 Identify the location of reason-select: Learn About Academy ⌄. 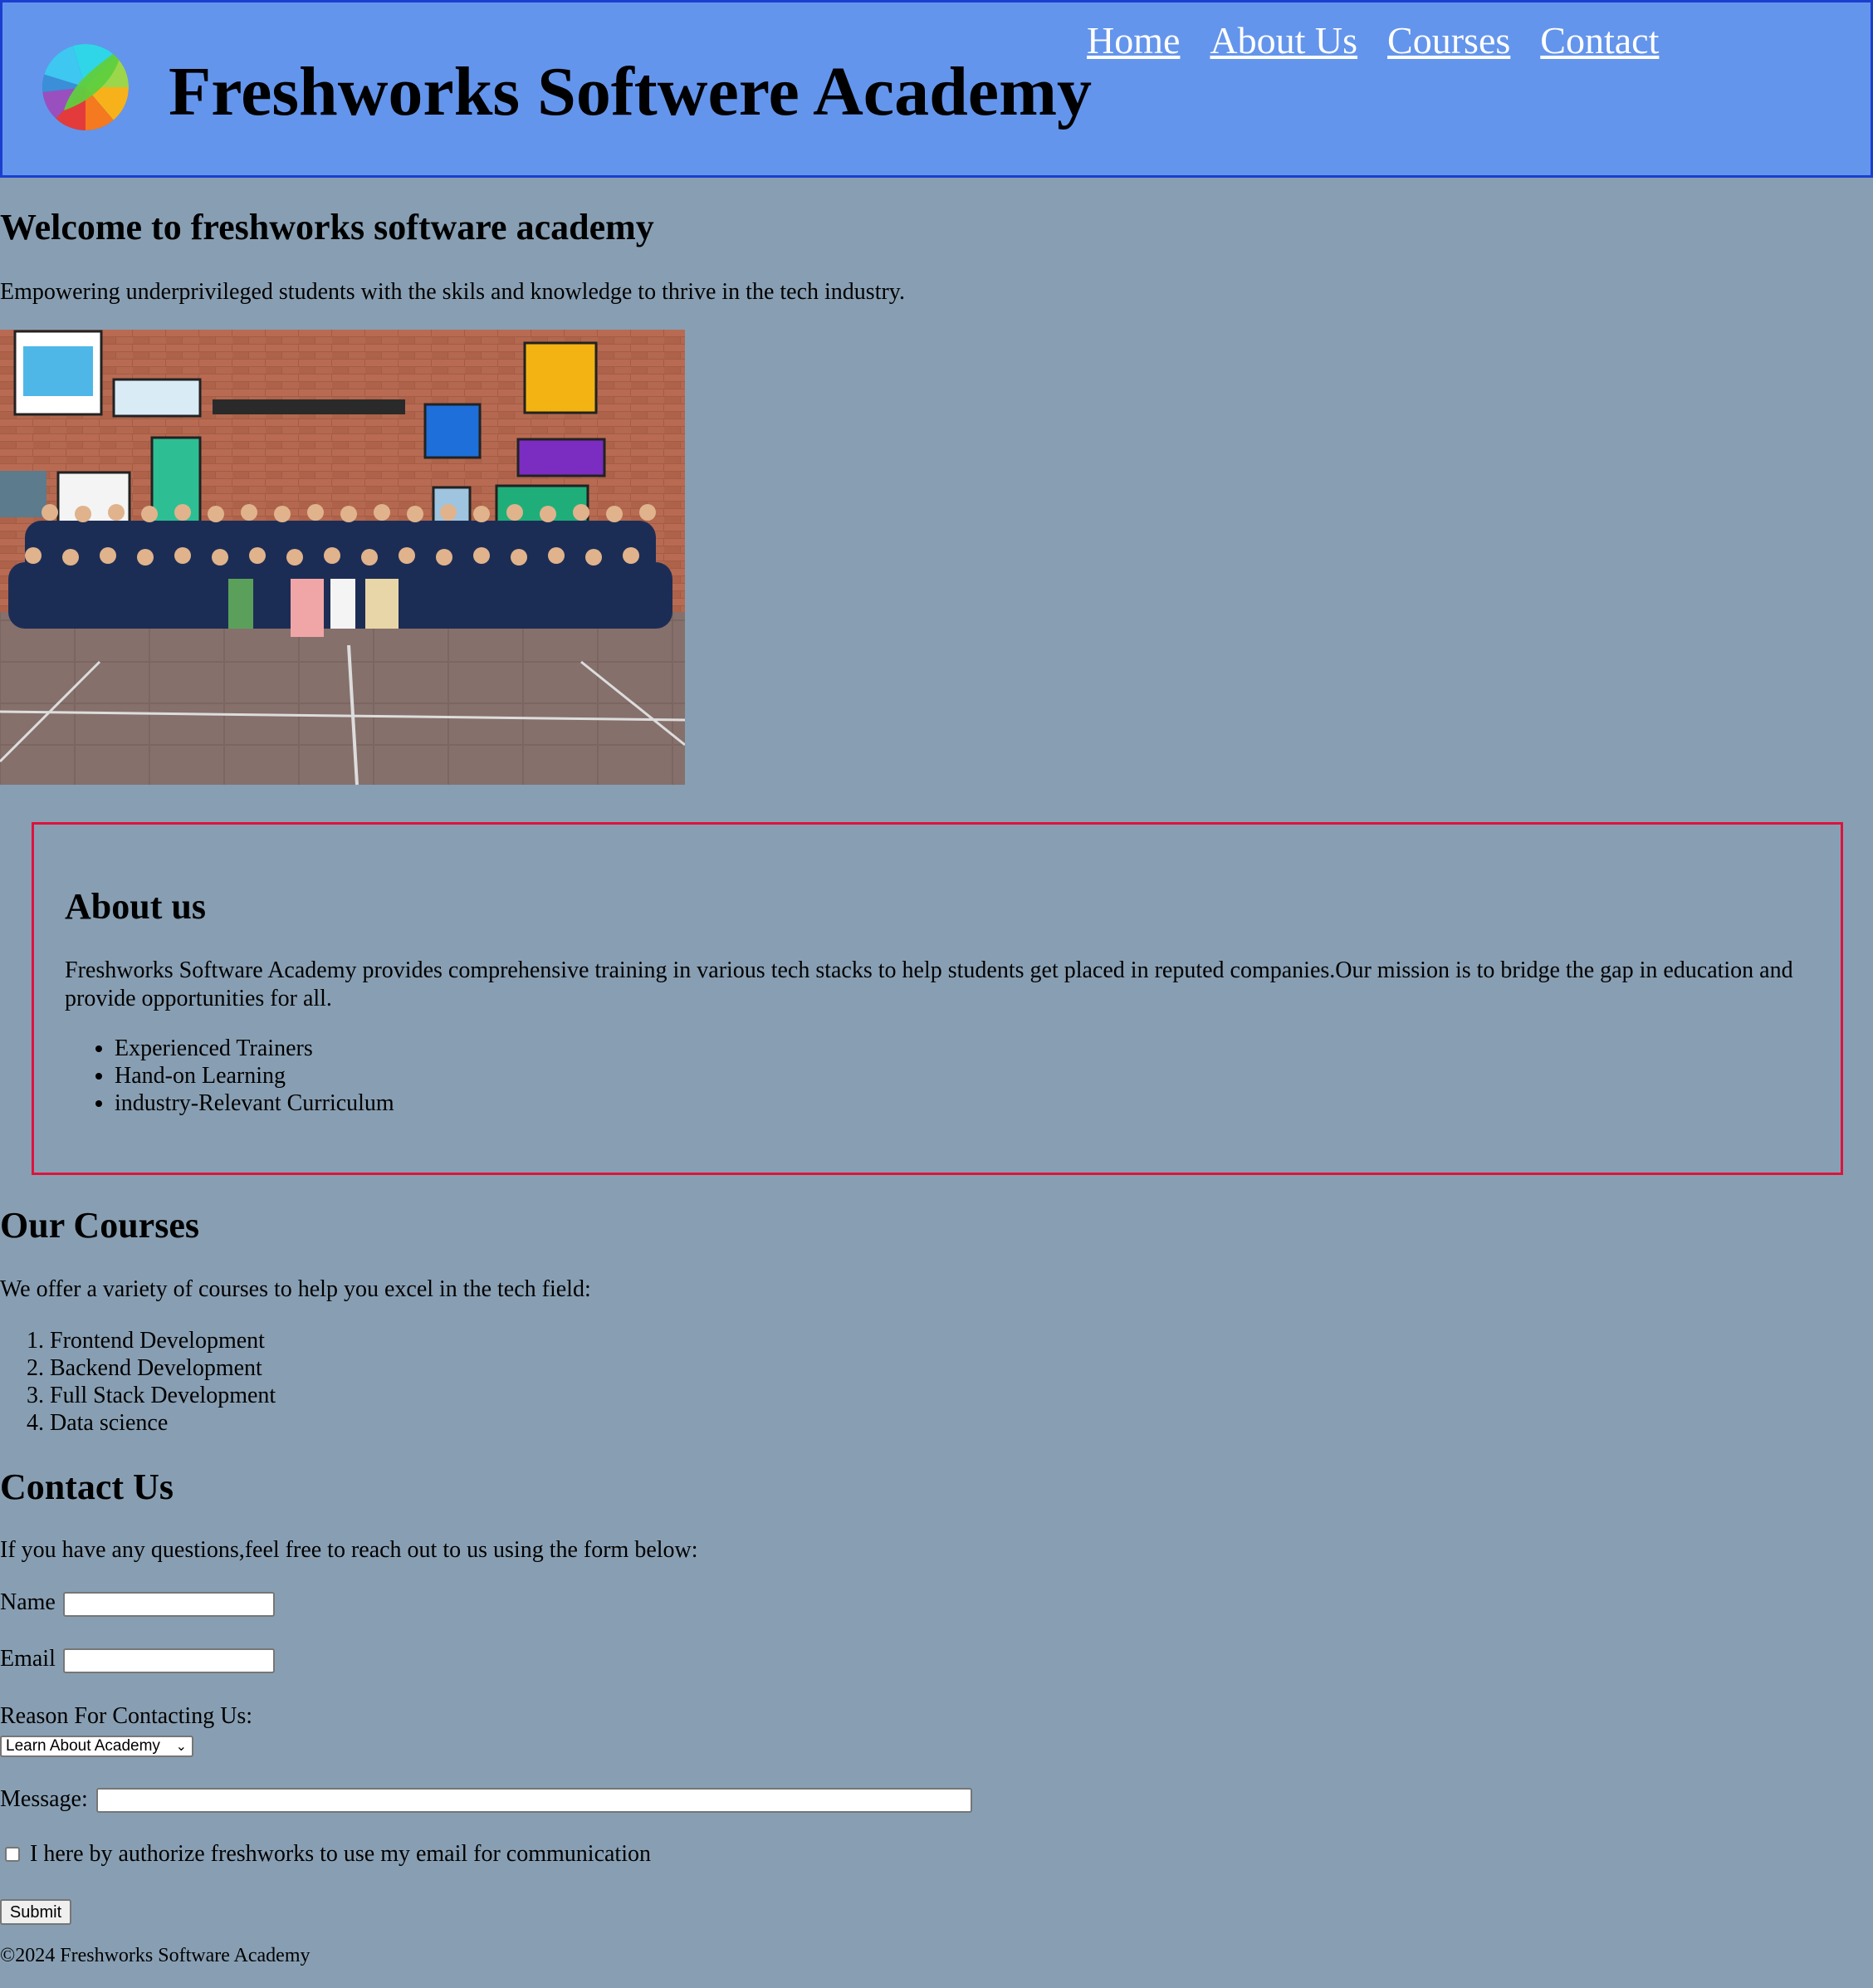
(96, 1746).